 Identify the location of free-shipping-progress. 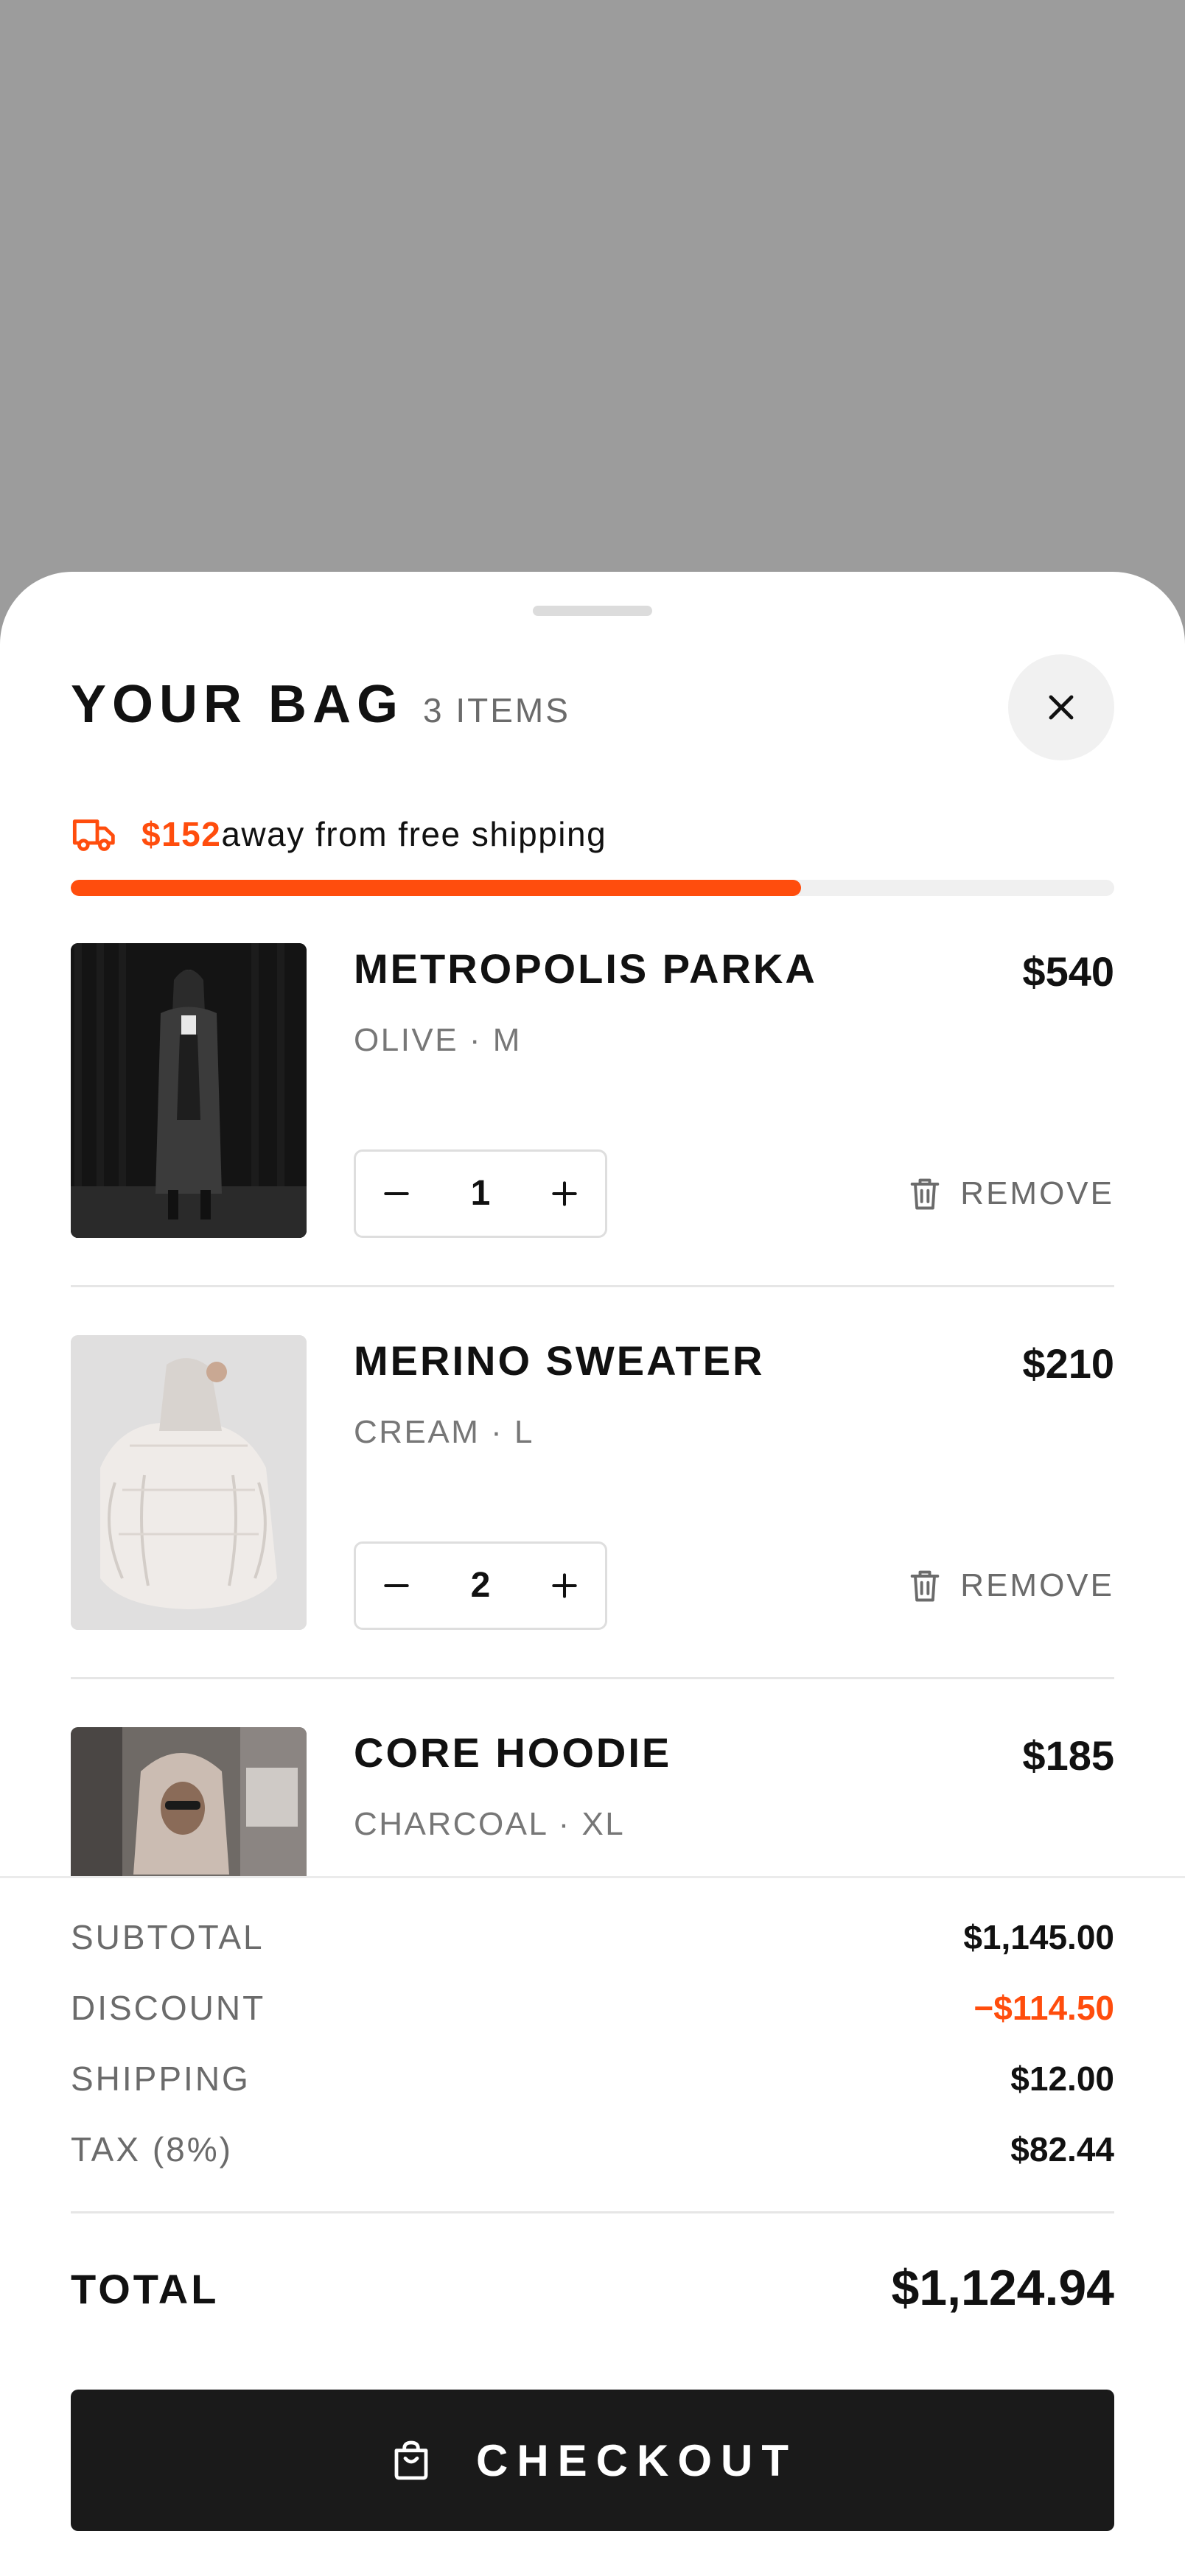
(592, 888).